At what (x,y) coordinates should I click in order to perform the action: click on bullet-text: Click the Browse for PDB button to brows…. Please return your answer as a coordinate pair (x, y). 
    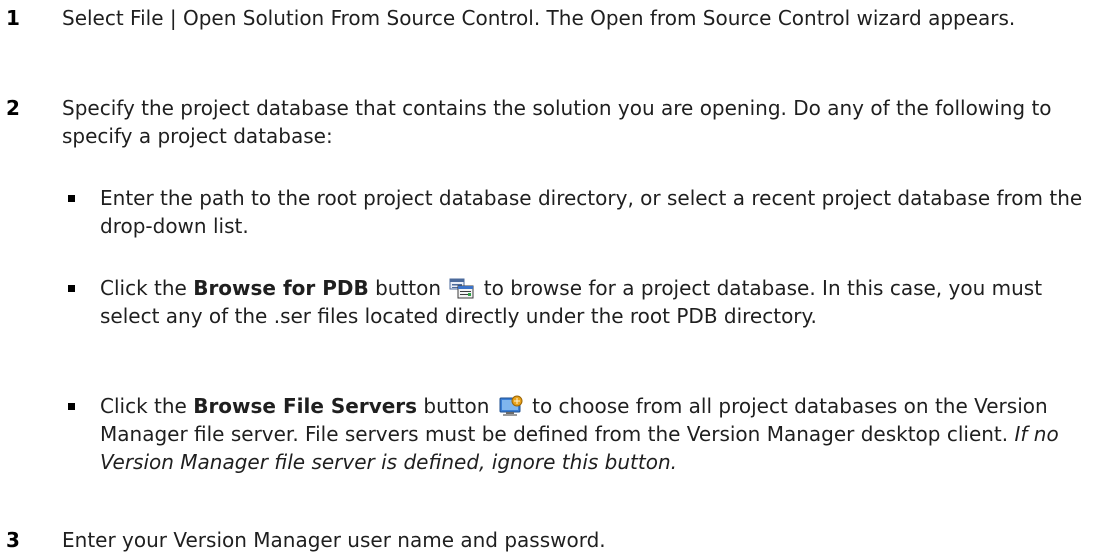
    Looking at the image, I should click on (597, 302).